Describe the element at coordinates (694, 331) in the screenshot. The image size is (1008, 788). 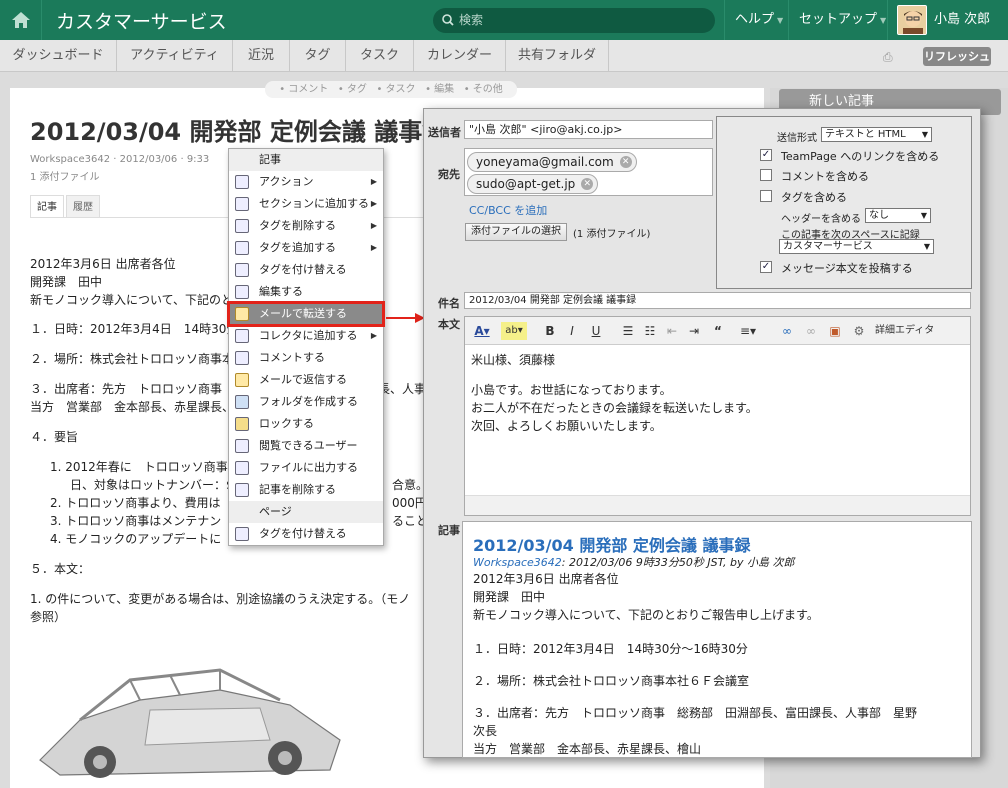
I see `indent-icon: ⇥` at that location.